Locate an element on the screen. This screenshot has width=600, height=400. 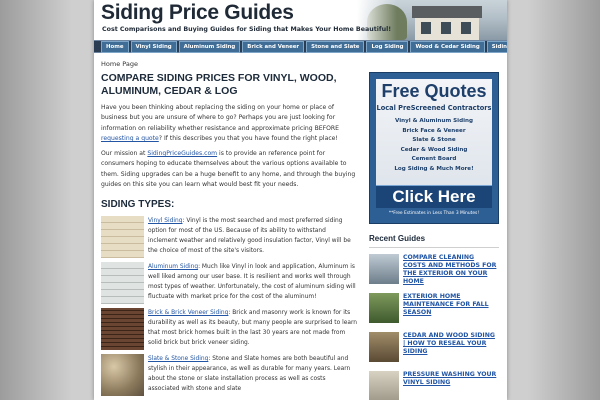
vinyl-siding-link: Vinyl Siding is located at coordinates (165, 221).